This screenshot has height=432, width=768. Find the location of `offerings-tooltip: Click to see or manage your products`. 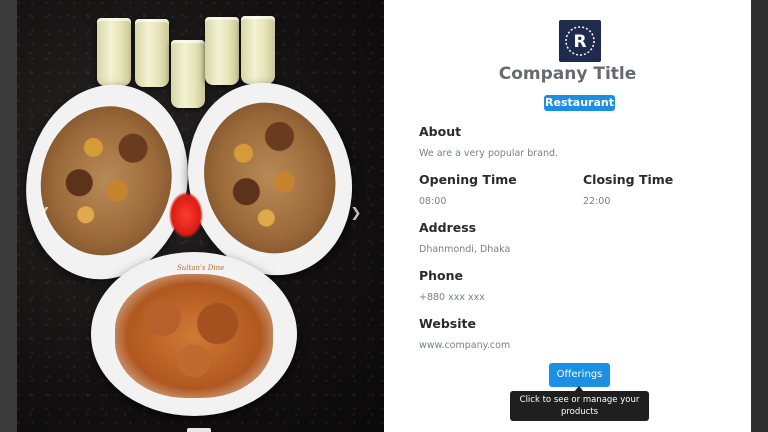

offerings-tooltip: Click to see or manage your products is located at coordinates (579, 406).